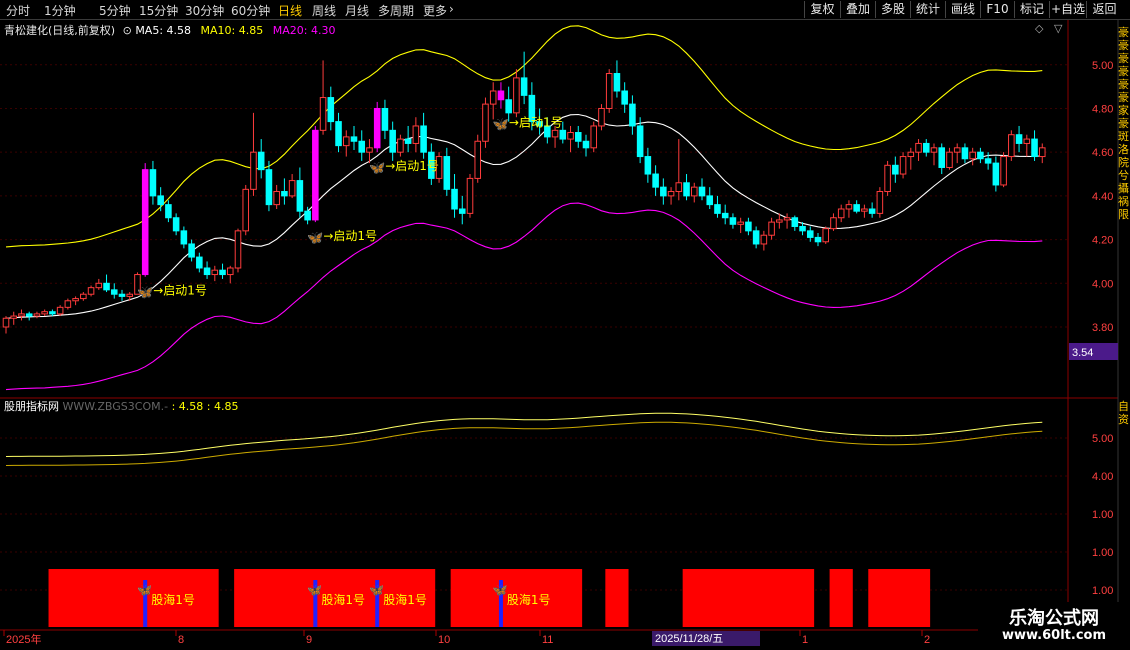  What do you see at coordinates (451, 9) in the screenshot?
I see `chevron-right-icon: ›` at bounding box center [451, 9].